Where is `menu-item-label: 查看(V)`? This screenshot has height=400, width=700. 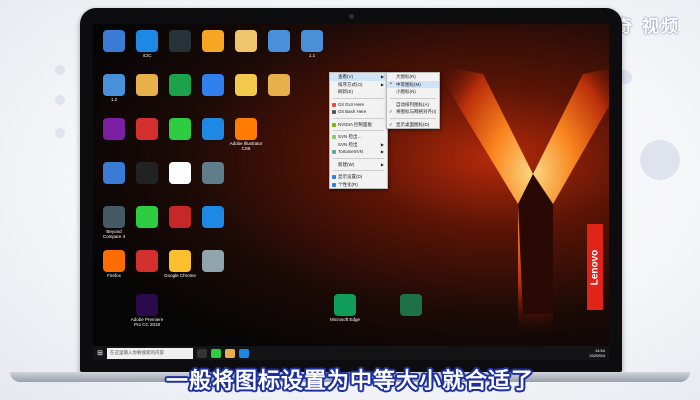 menu-item-label: 查看(V) is located at coordinates (345, 76).